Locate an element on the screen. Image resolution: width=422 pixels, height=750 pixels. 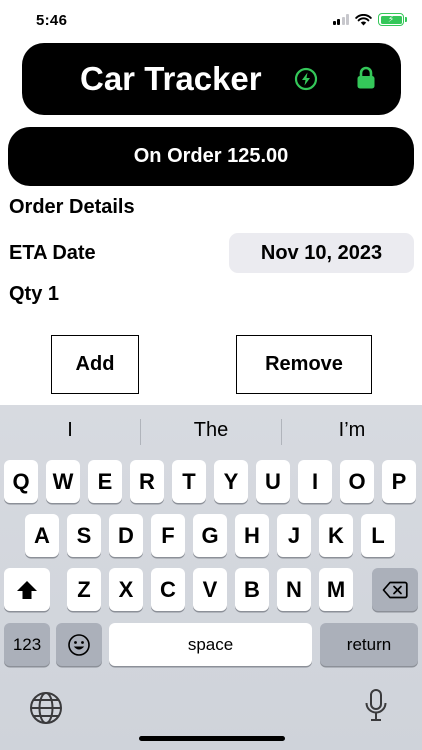
key-v: V is located at coordinates (210, 589).